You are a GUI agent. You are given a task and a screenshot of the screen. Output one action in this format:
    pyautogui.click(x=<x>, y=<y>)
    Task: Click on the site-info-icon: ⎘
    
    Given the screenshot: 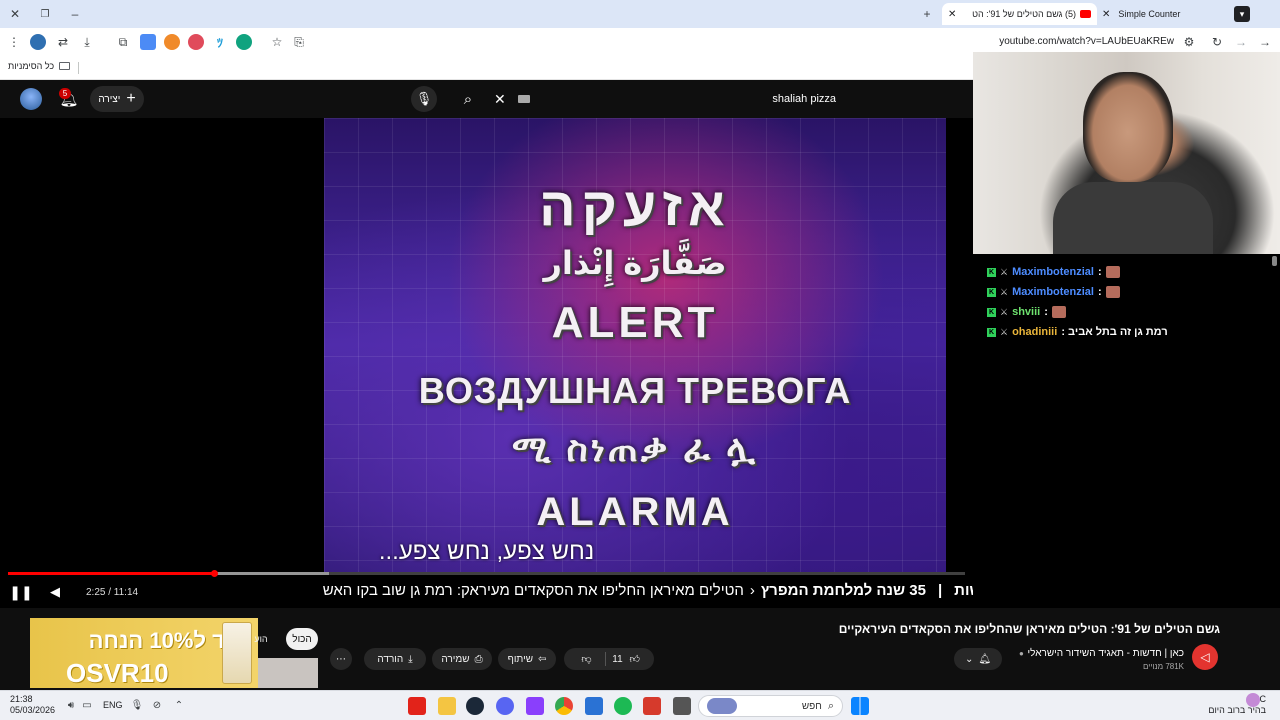 What is the action you would take?
    pyautogui.click(x=299, y=42)
    